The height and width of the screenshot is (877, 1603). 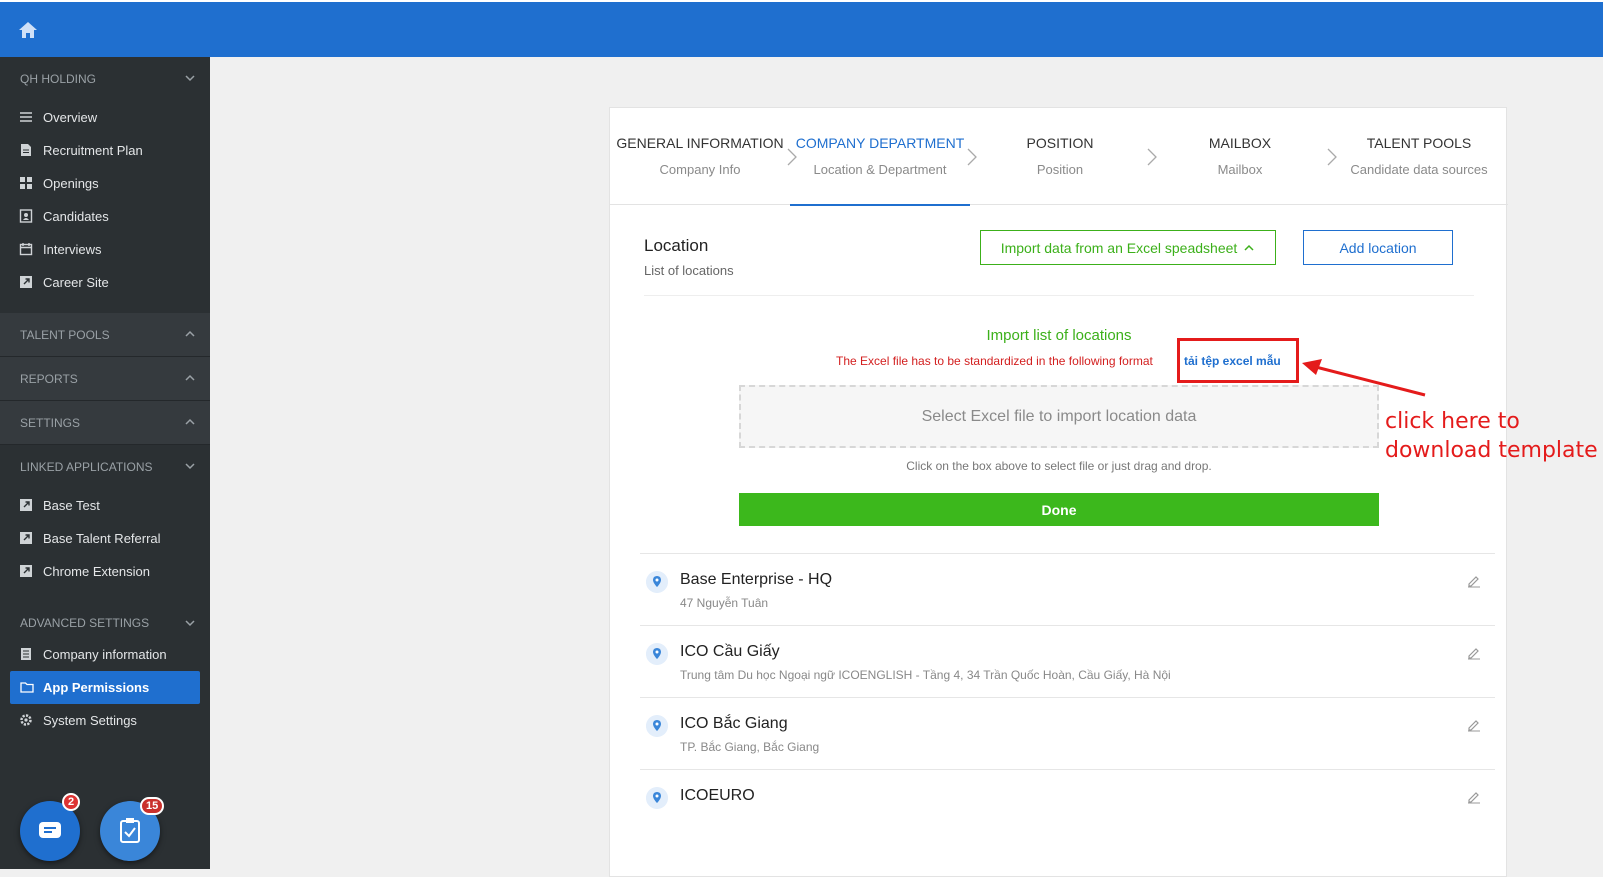 I want to click on step-company-department: COMPANY DEPARTMENT Location & Department, so click(x=880, y=157).